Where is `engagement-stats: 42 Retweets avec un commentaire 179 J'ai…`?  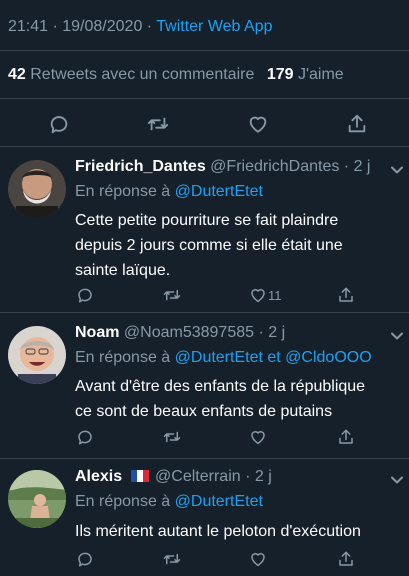
engagement-stats: 42 Retweets avec un commentaire 179 J'ai… is located at coordinates (176, 75).